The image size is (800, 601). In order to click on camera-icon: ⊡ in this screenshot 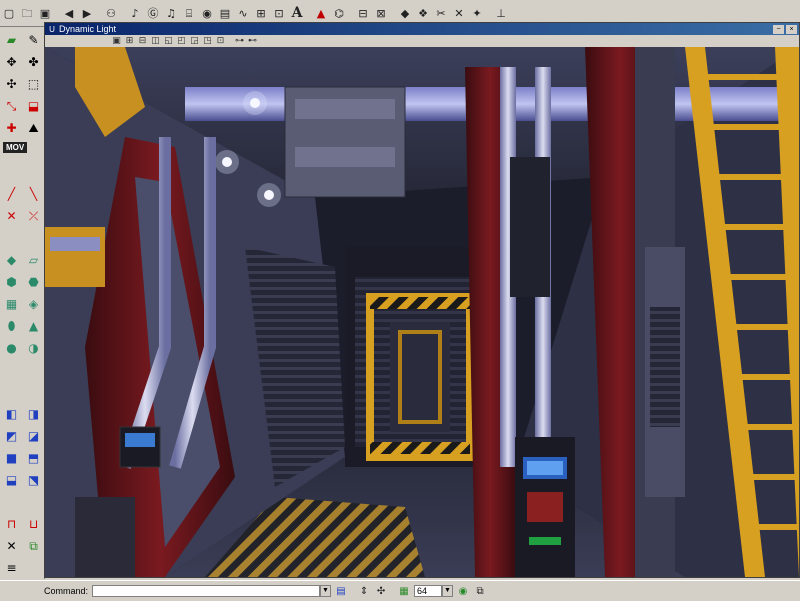, I will do `click(279, 13)`.